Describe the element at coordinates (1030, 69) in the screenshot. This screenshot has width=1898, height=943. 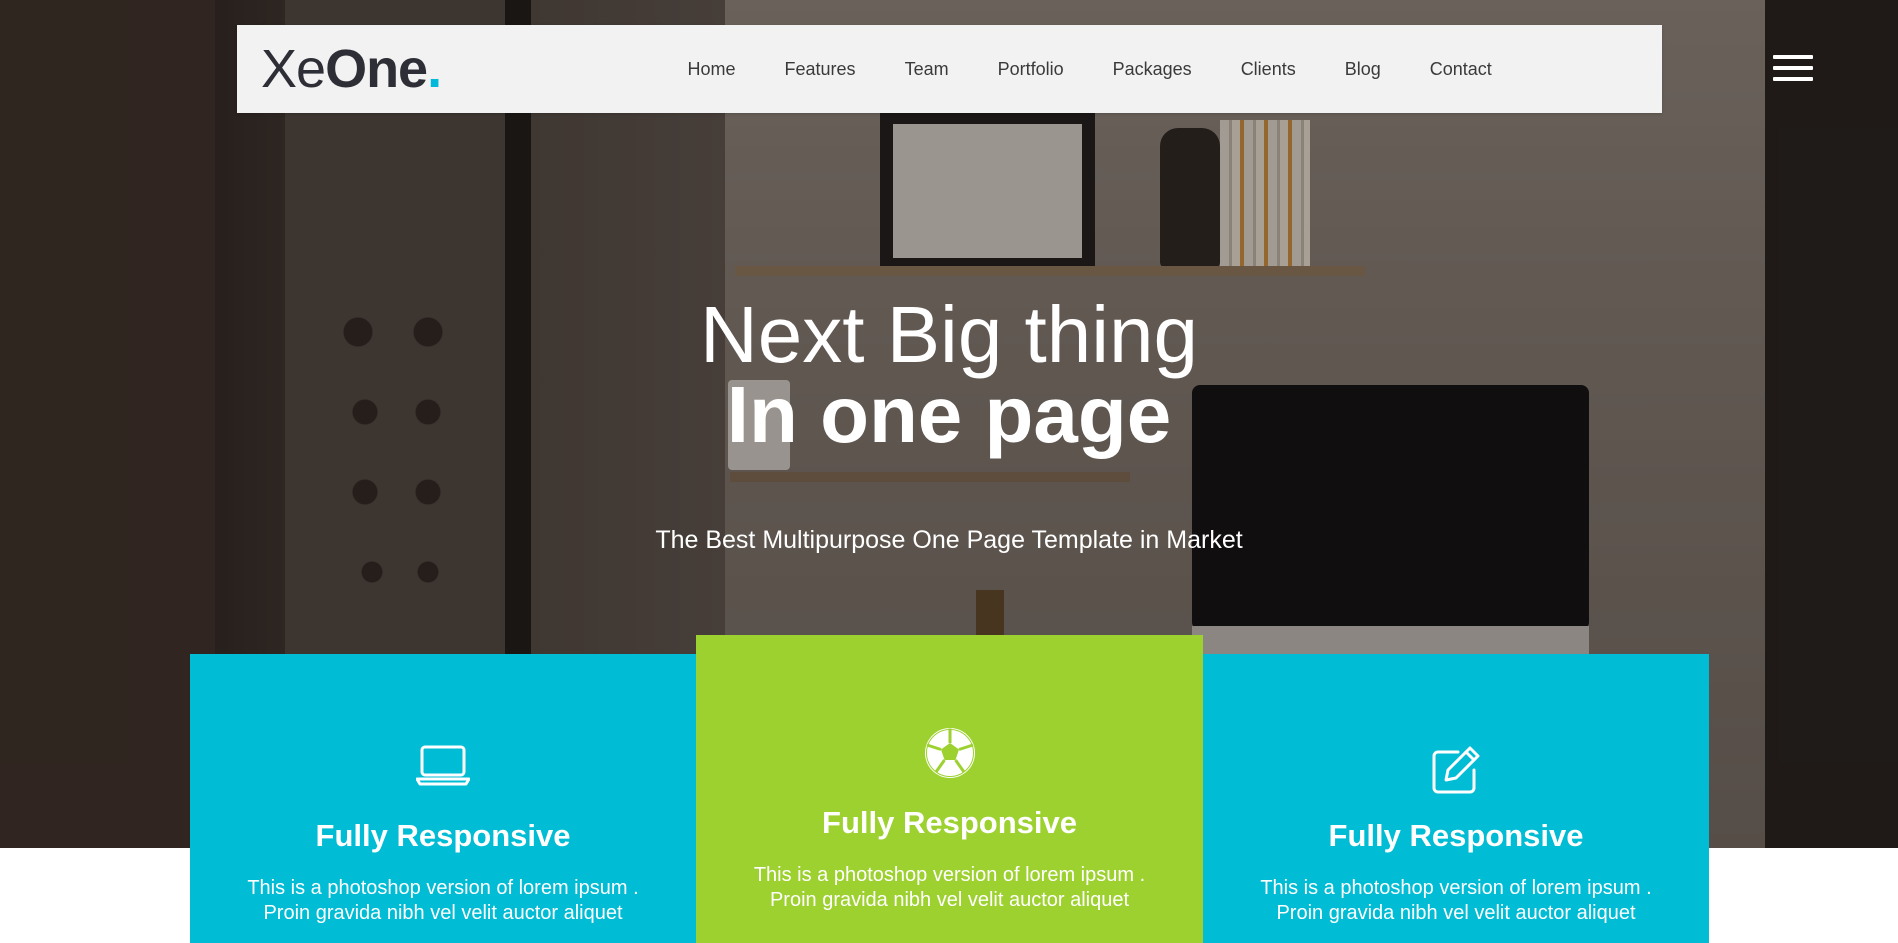
I see `nav-portfolio: Portfolio` at that location.